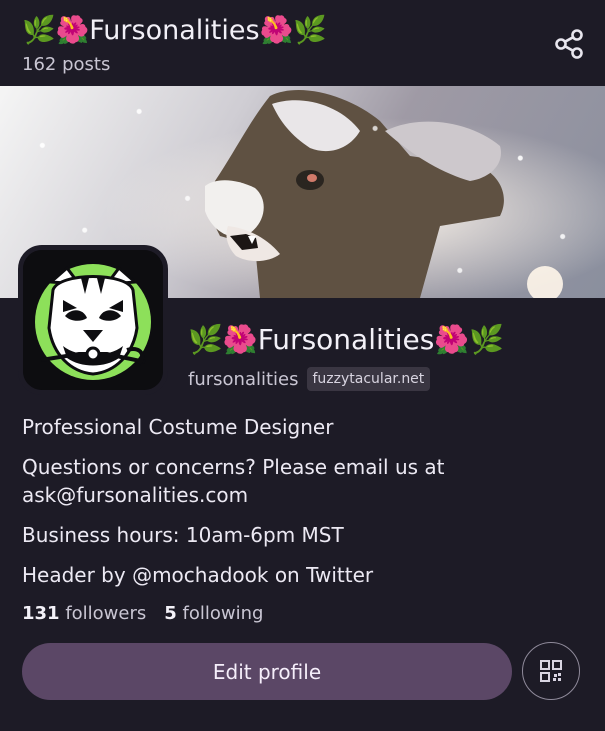 The image size is (605, 731). I want to click on bio-line-4: Header by @mochadook on Twitter, so click(198, 575).